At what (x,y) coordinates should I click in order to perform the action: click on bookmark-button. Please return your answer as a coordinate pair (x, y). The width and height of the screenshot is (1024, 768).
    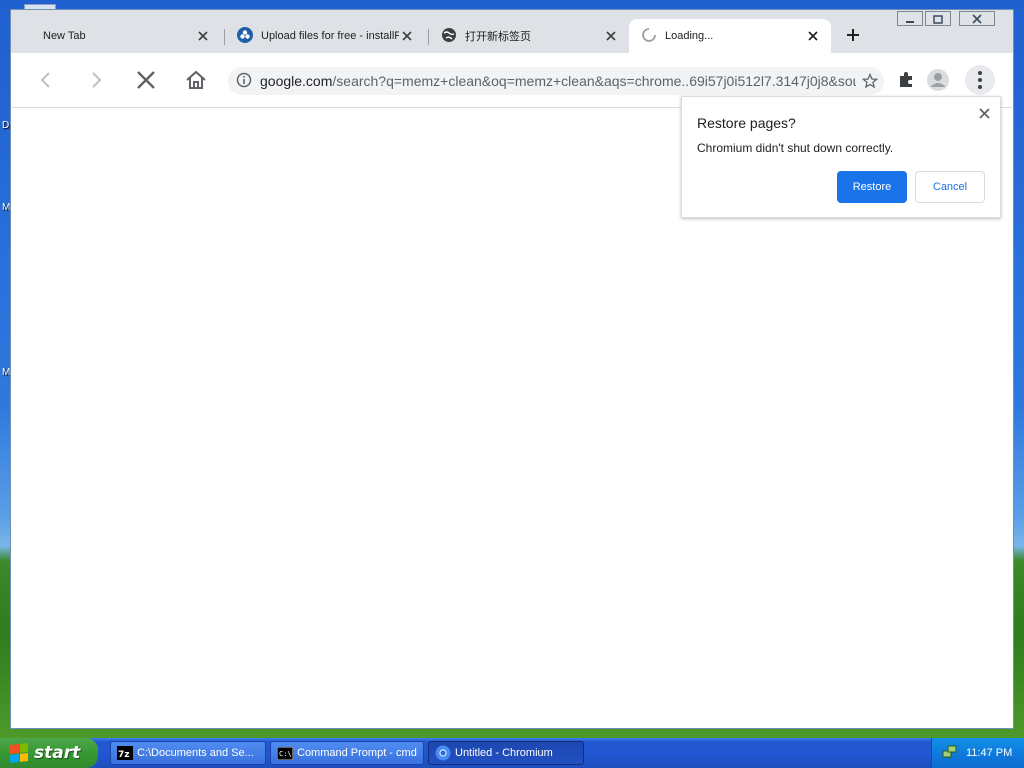
    Looking at the image, I should click on (870, 81).